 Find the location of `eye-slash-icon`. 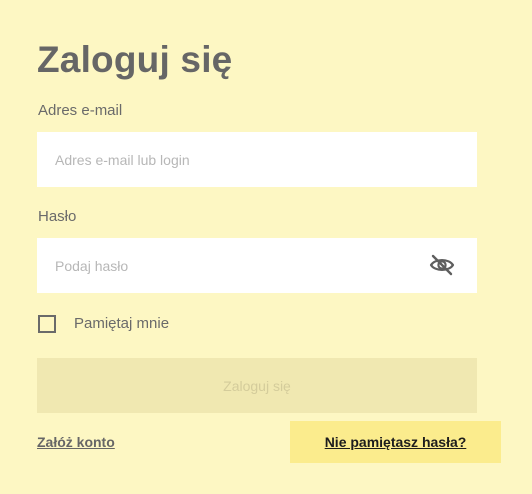

eye-slash-icon is located at coordinates (442, 265).